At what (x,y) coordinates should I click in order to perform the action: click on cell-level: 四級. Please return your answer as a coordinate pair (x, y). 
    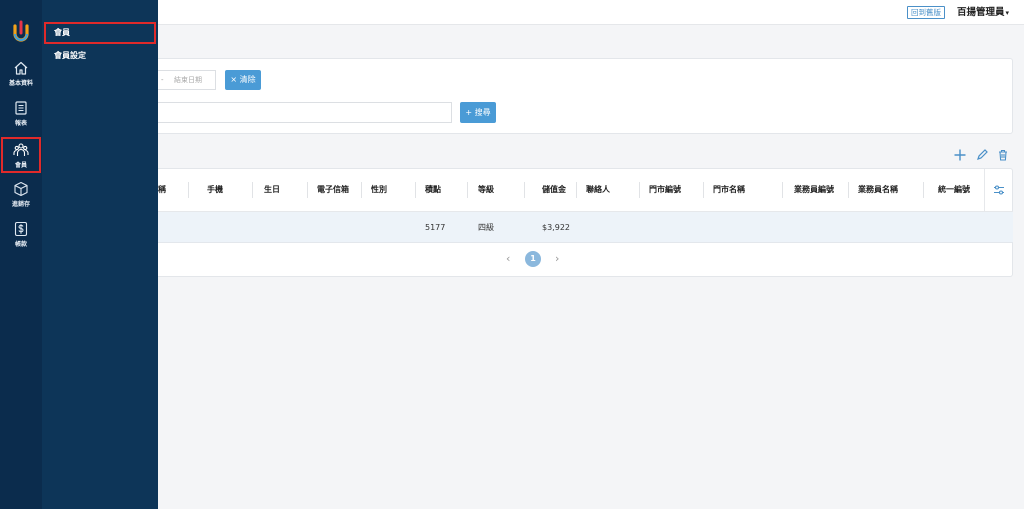
    Looking at the image, I should click on (486, 227).